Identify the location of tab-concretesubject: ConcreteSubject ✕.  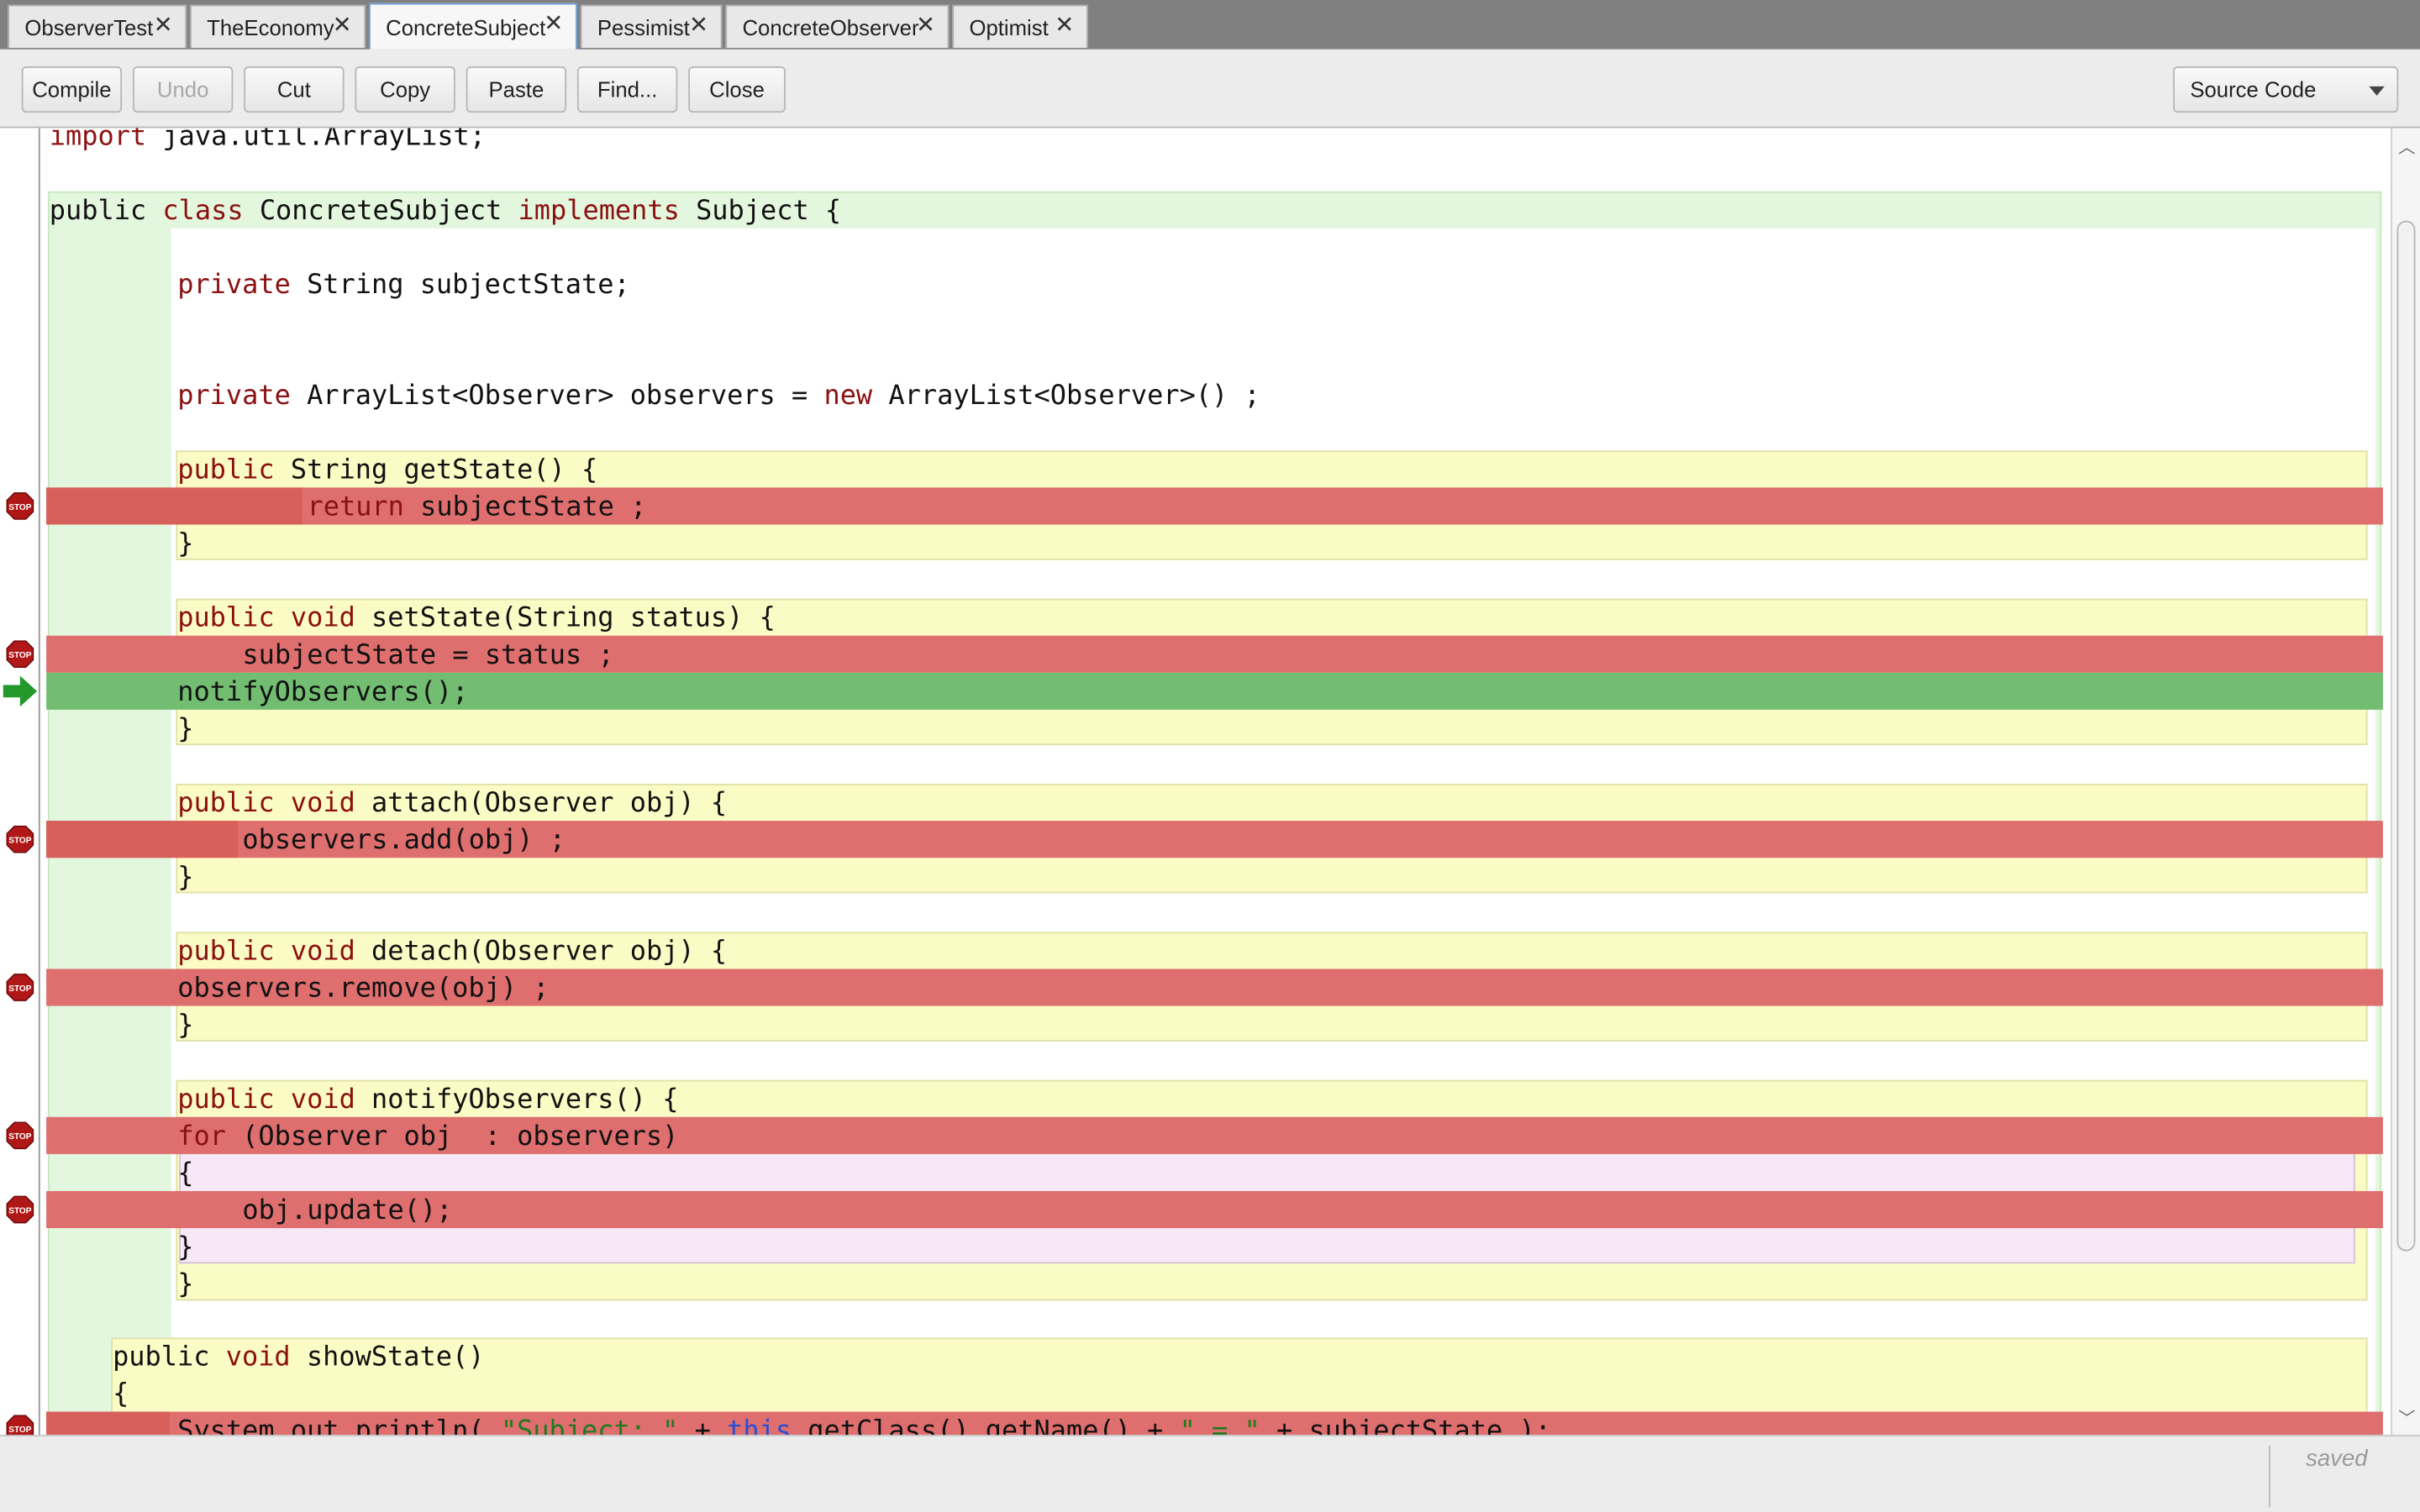
(472, 26).